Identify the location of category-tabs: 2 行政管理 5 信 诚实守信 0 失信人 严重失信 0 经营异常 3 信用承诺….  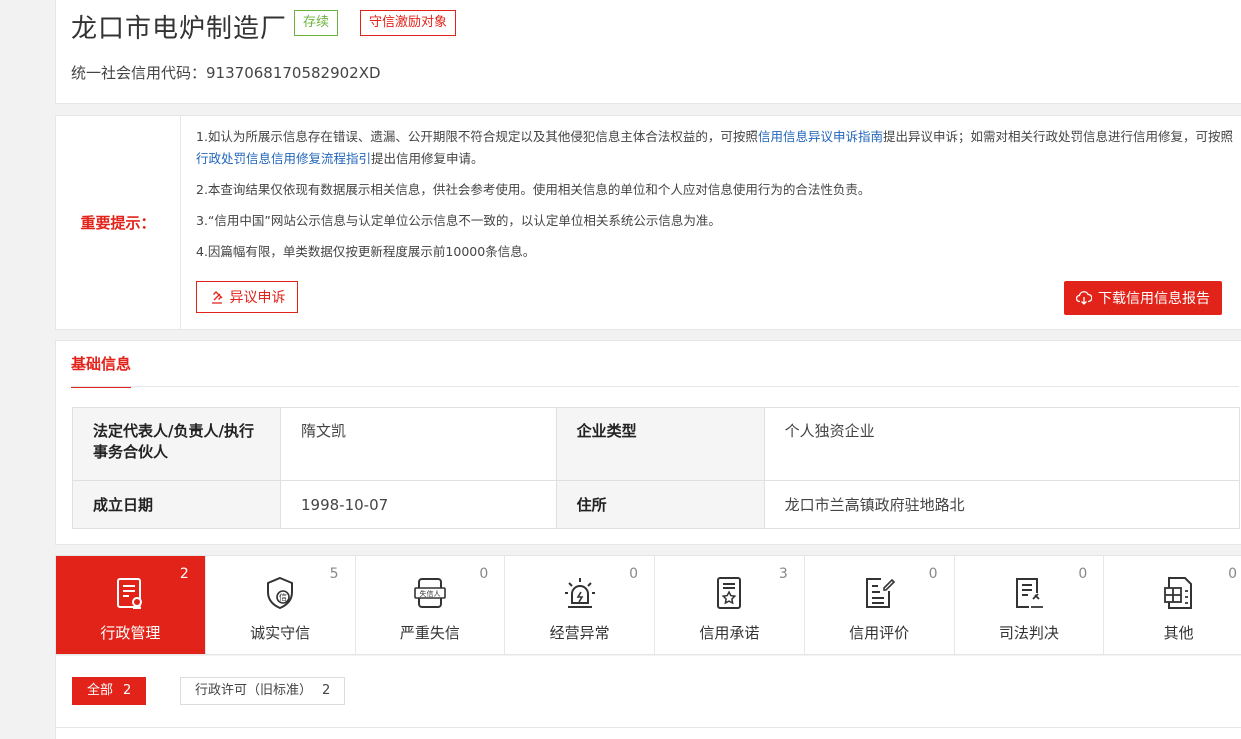
(648, 605).